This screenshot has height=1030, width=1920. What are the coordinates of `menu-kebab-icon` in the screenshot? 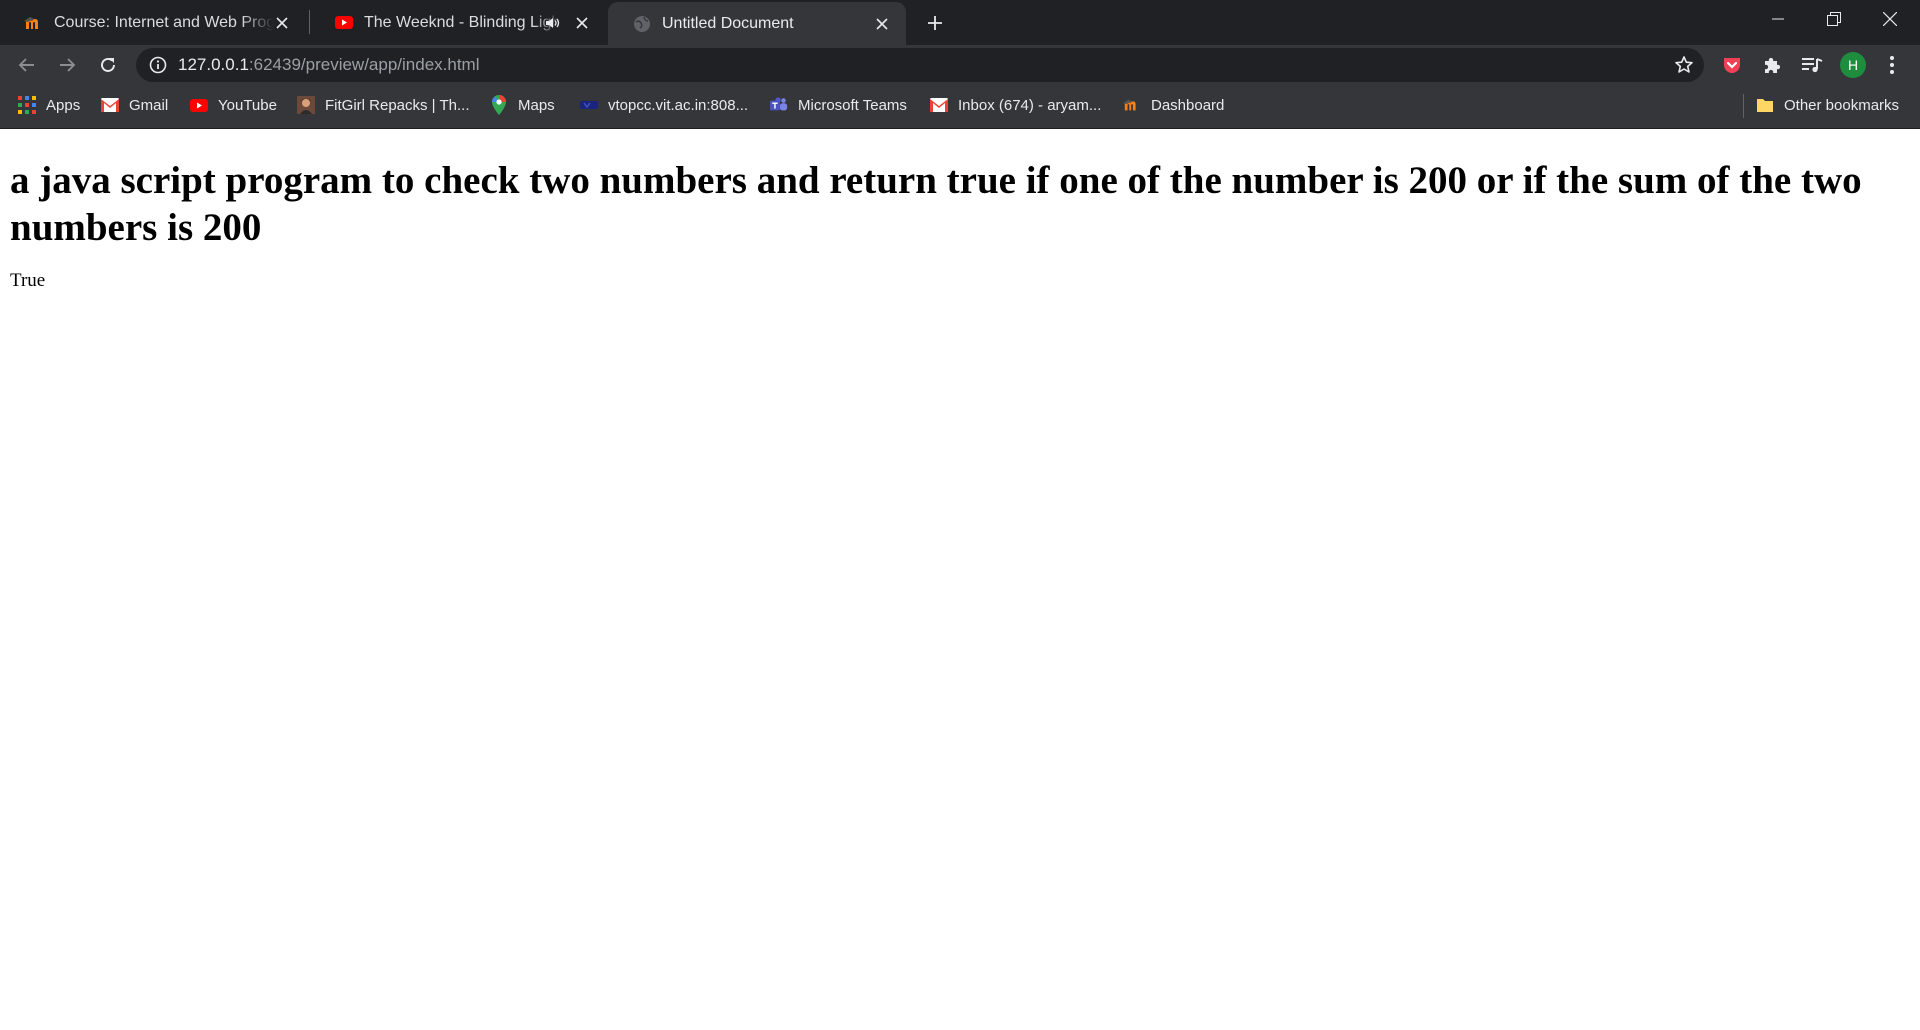 It's located at (1892, 65).